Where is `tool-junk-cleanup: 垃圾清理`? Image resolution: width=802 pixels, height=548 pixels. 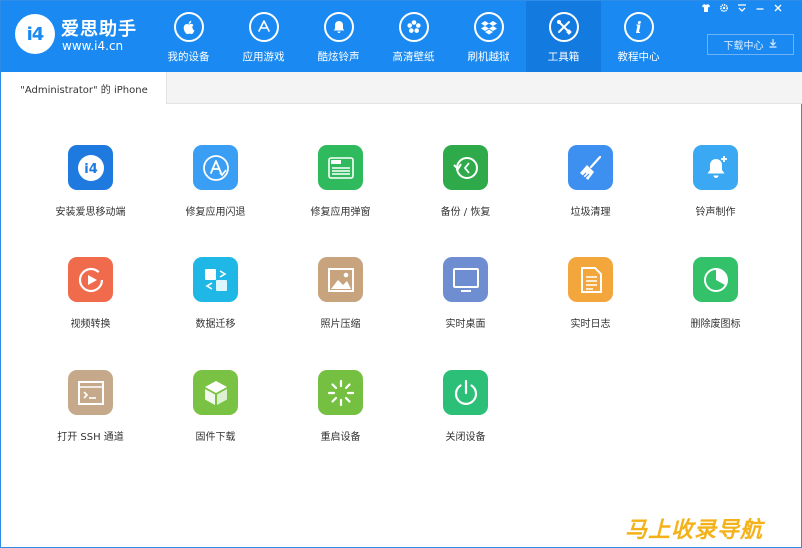
tool-junk-cleanup: 垃圾清理 is located at coordinates (590, 190).